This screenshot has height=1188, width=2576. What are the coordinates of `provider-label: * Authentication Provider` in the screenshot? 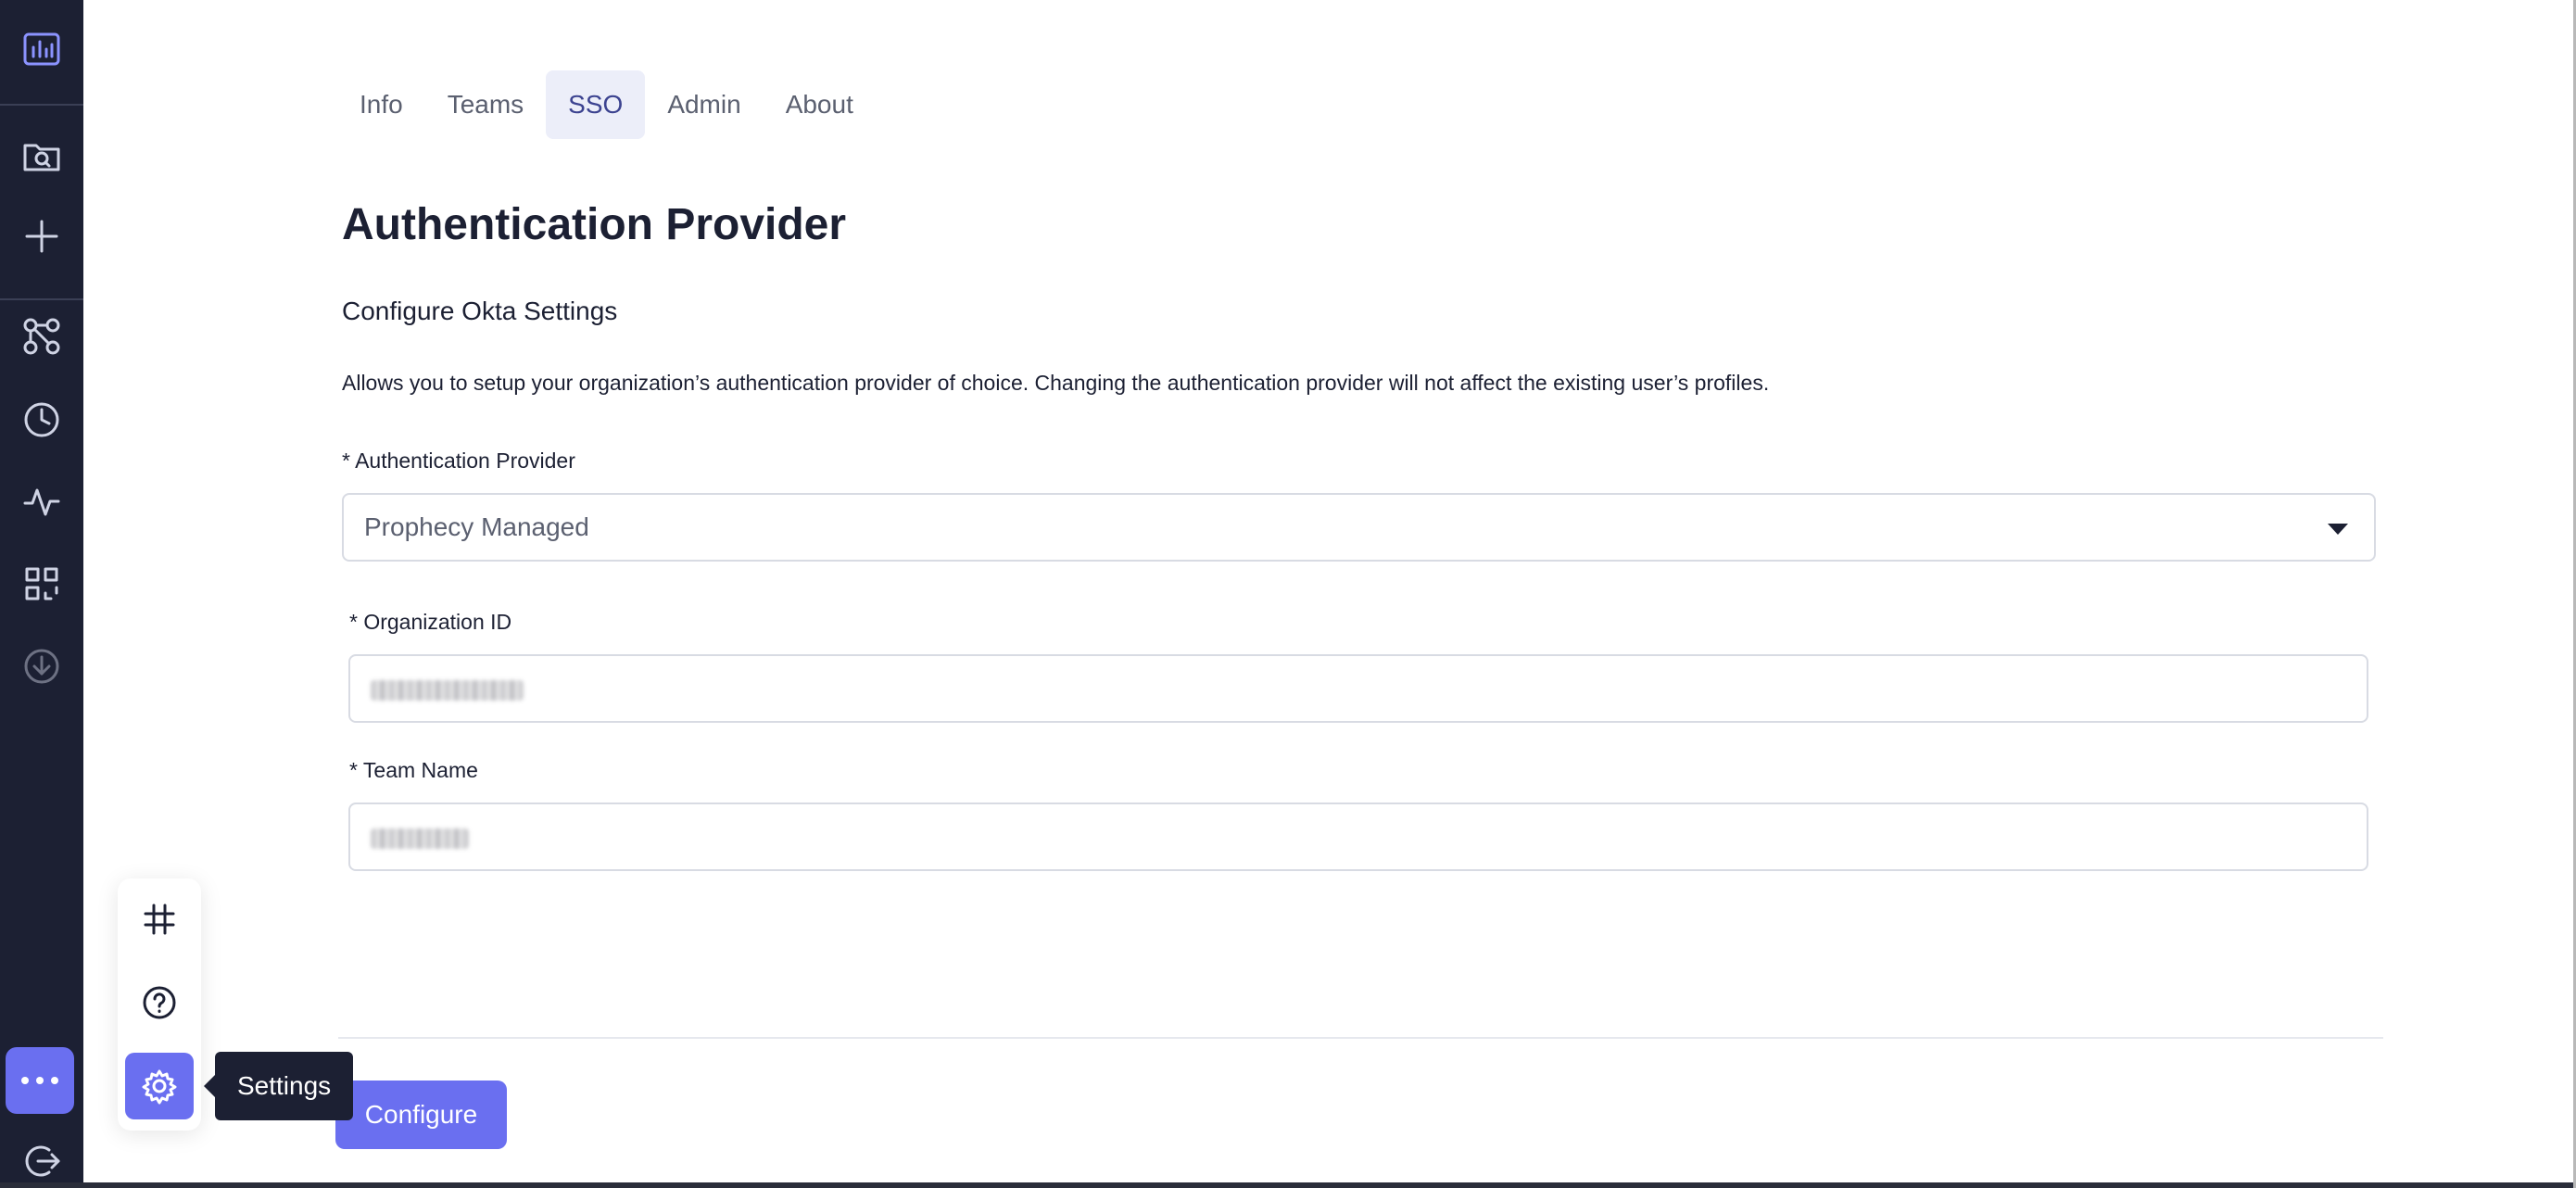 It's located at (458, 461).